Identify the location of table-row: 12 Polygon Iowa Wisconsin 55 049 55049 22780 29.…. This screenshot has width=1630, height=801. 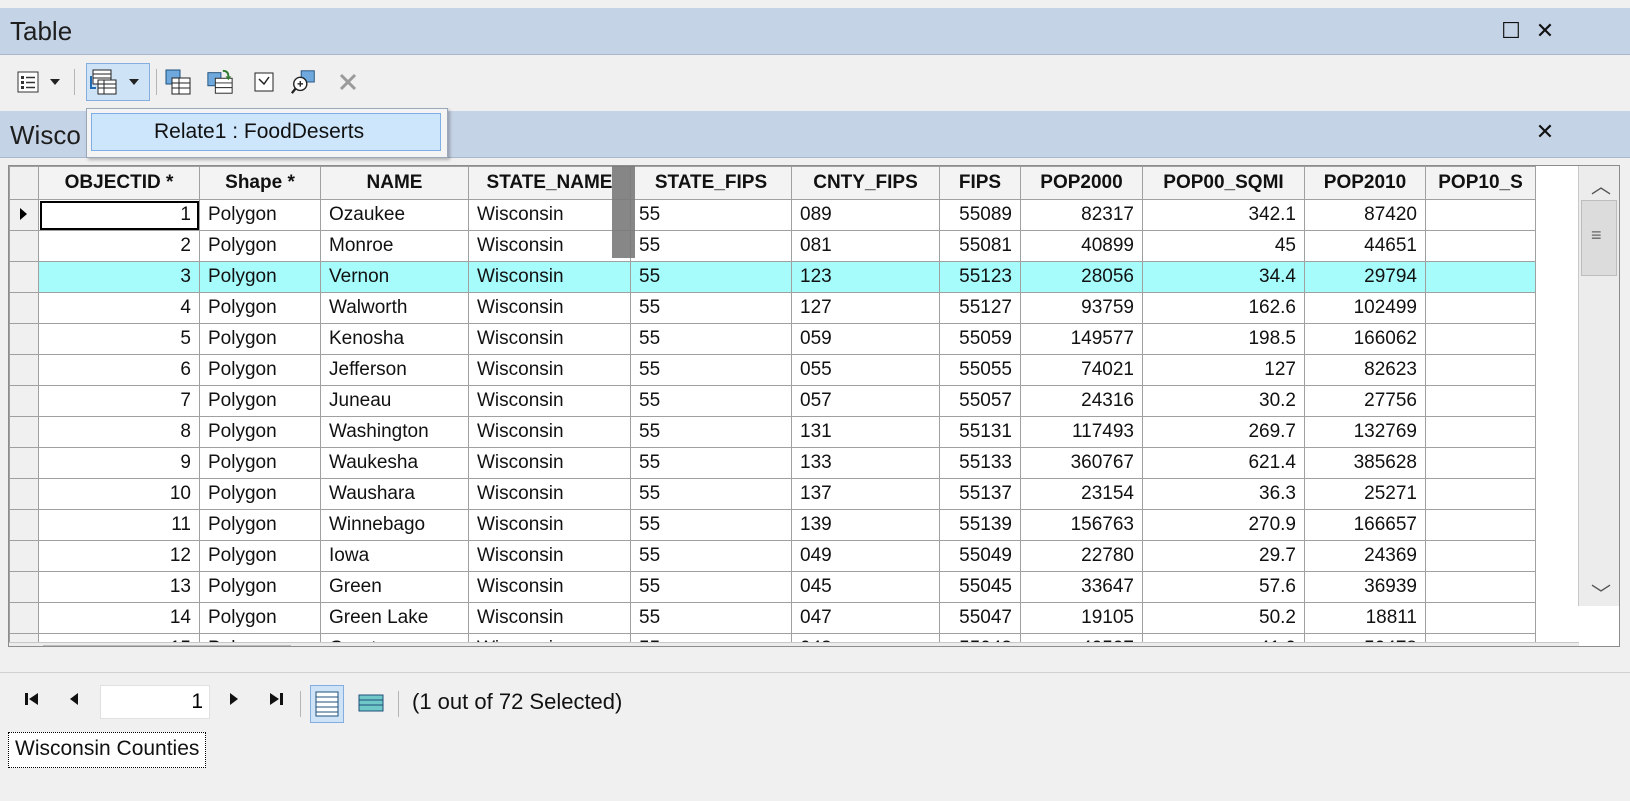
(772, 556).